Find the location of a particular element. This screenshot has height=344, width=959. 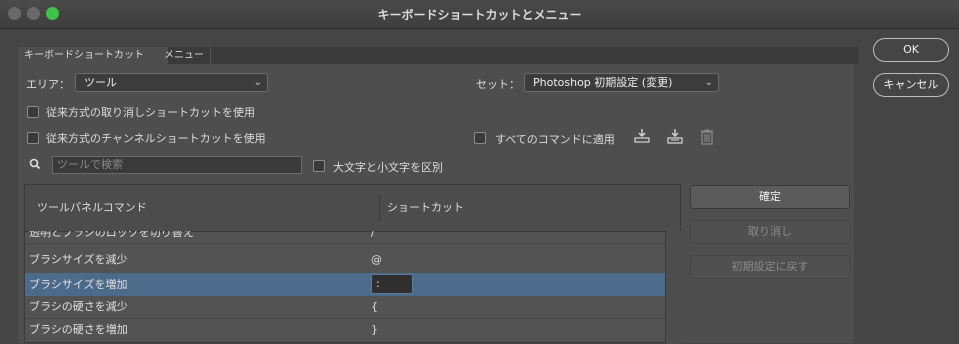

header-shortcut: ショートカット is located at coordinates (425, 207).